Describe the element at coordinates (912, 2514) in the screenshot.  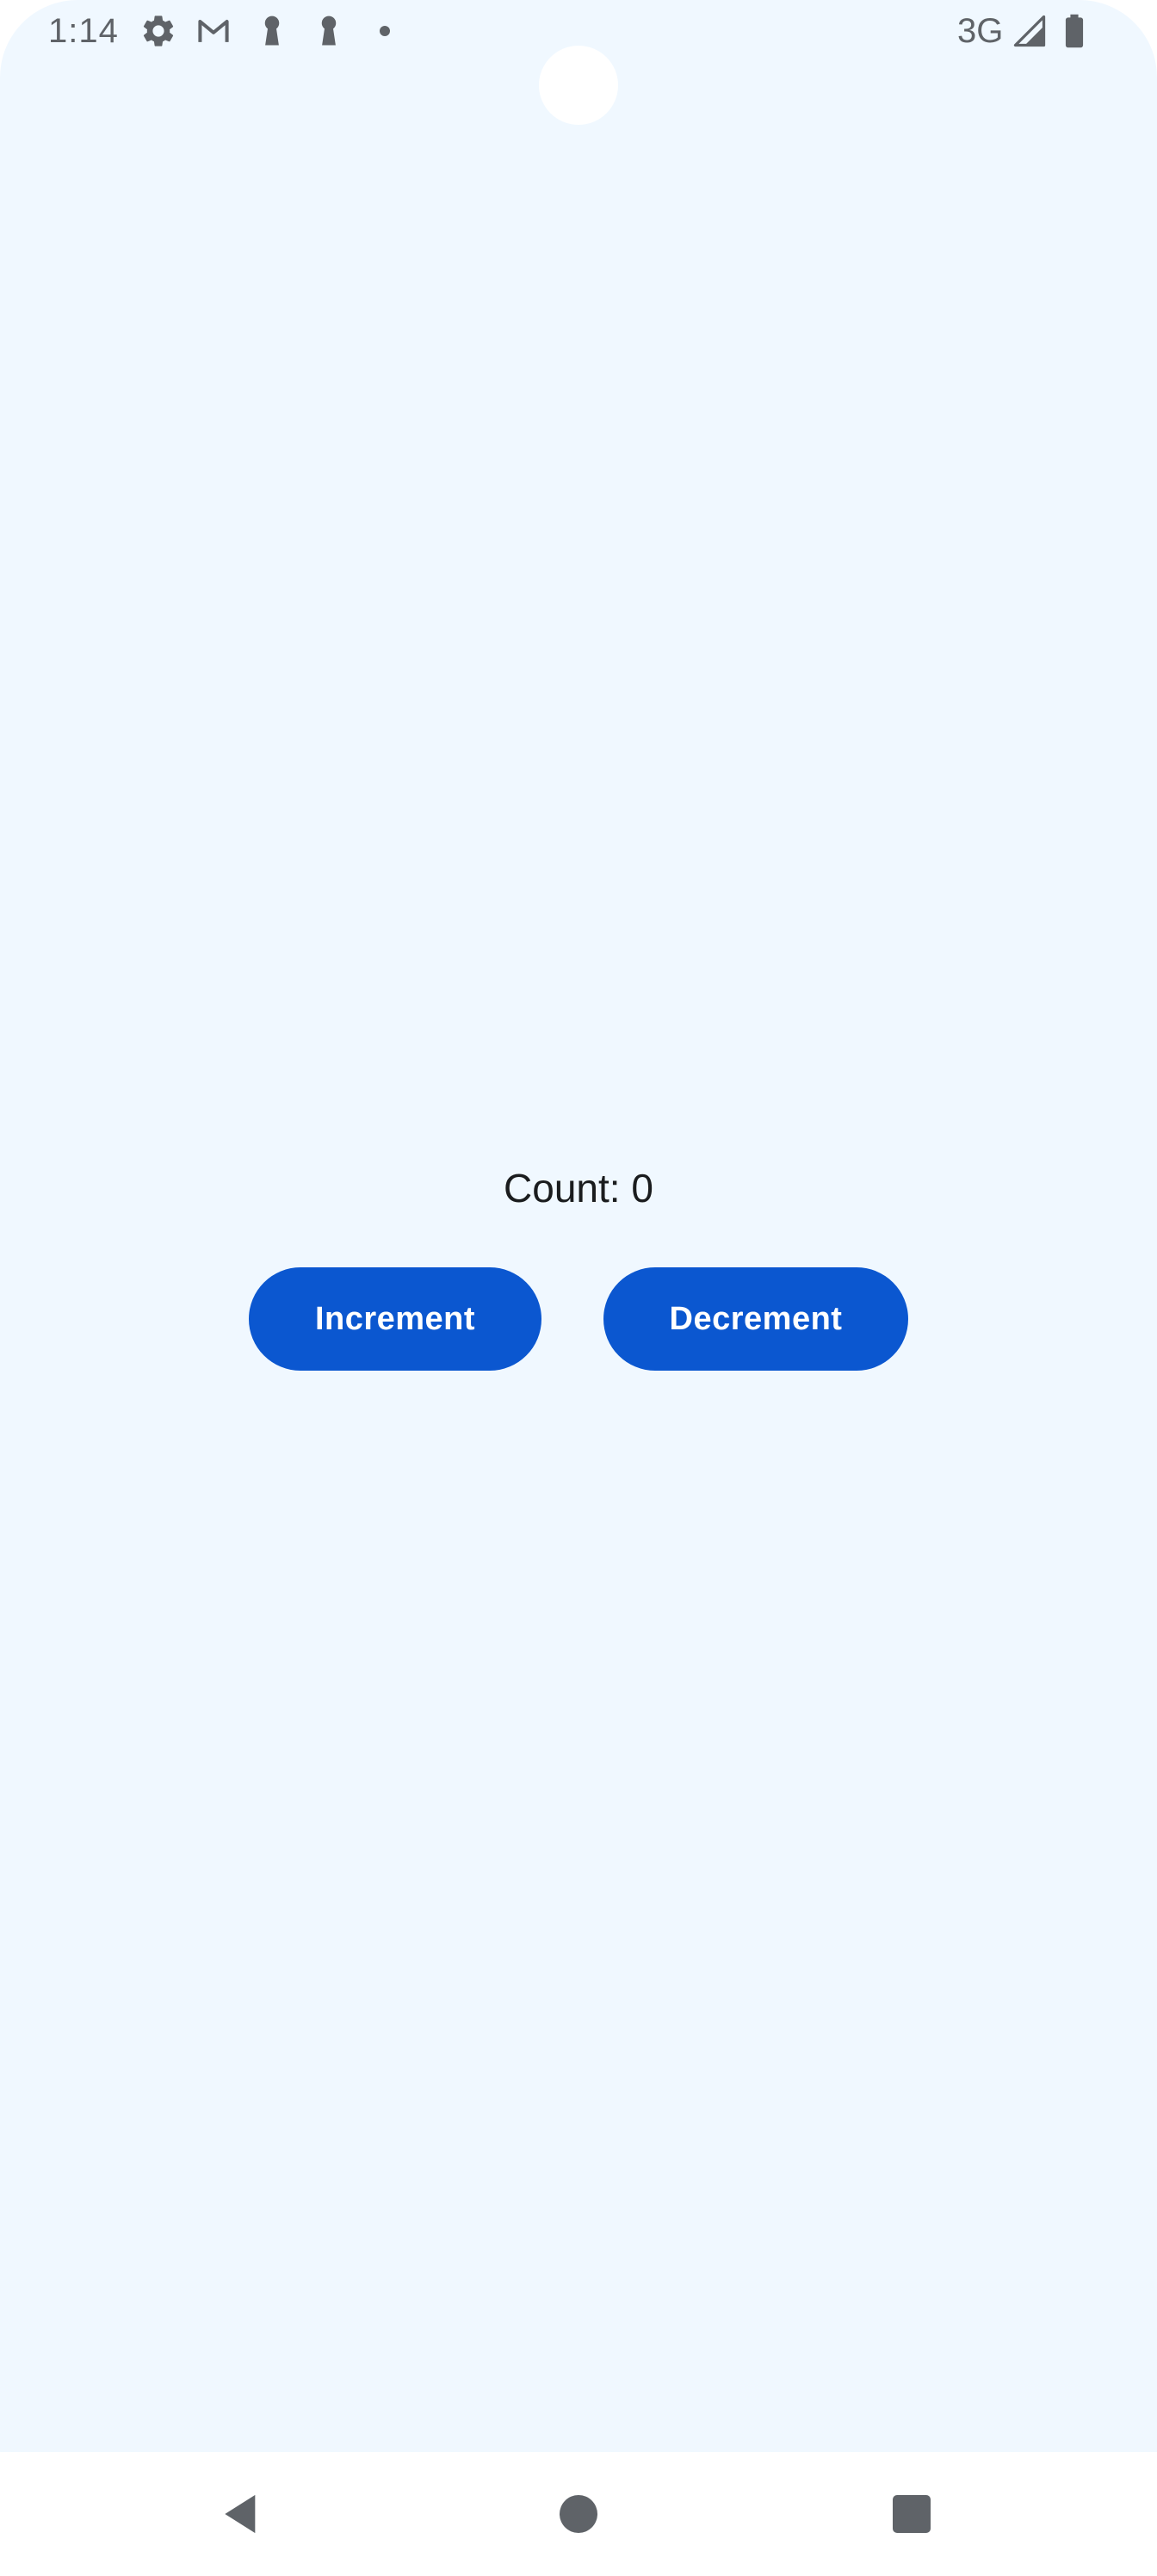
I see `recents-icon` at that location.